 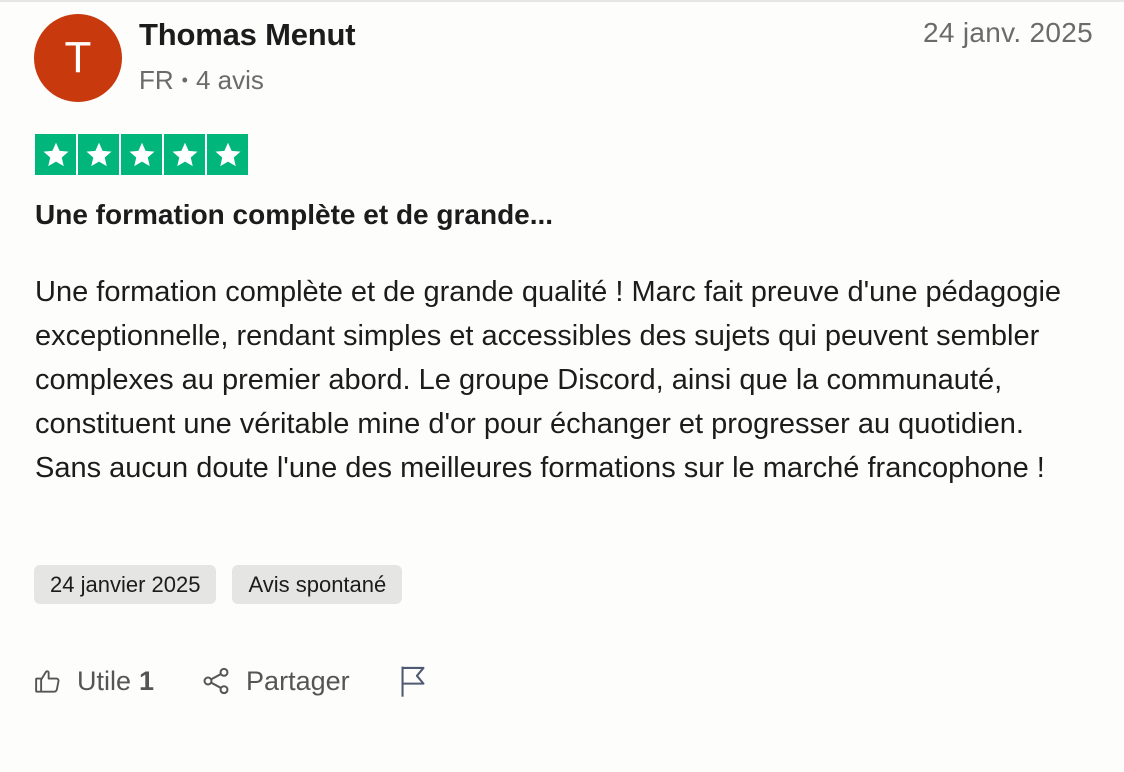 What do you see at coordinates (298, 680) in the screenshot?
I see `share-label: Partager` at bounding box center [298, 680].